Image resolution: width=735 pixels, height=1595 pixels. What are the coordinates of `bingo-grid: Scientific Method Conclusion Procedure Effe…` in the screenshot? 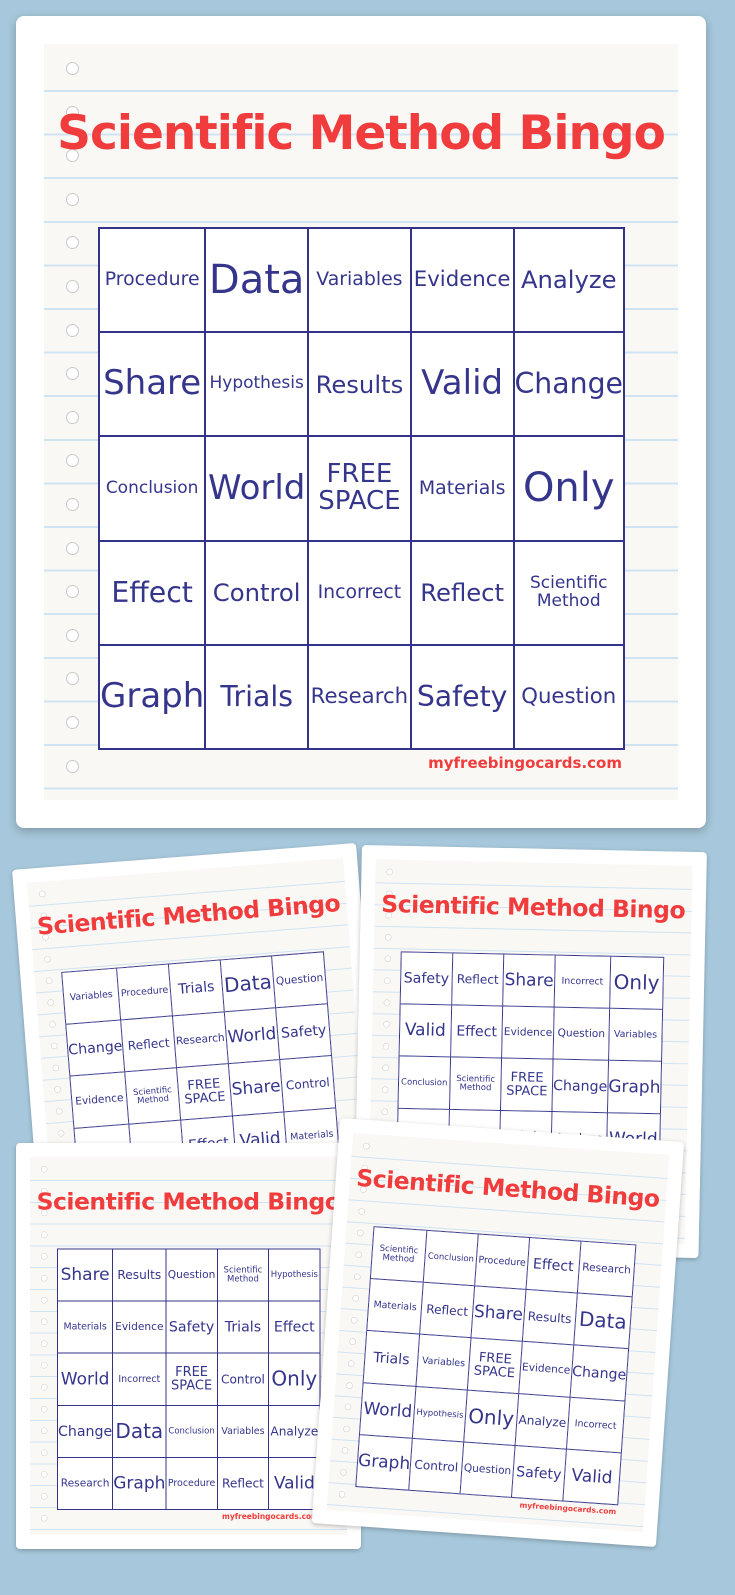 It's located at (496, 1366).